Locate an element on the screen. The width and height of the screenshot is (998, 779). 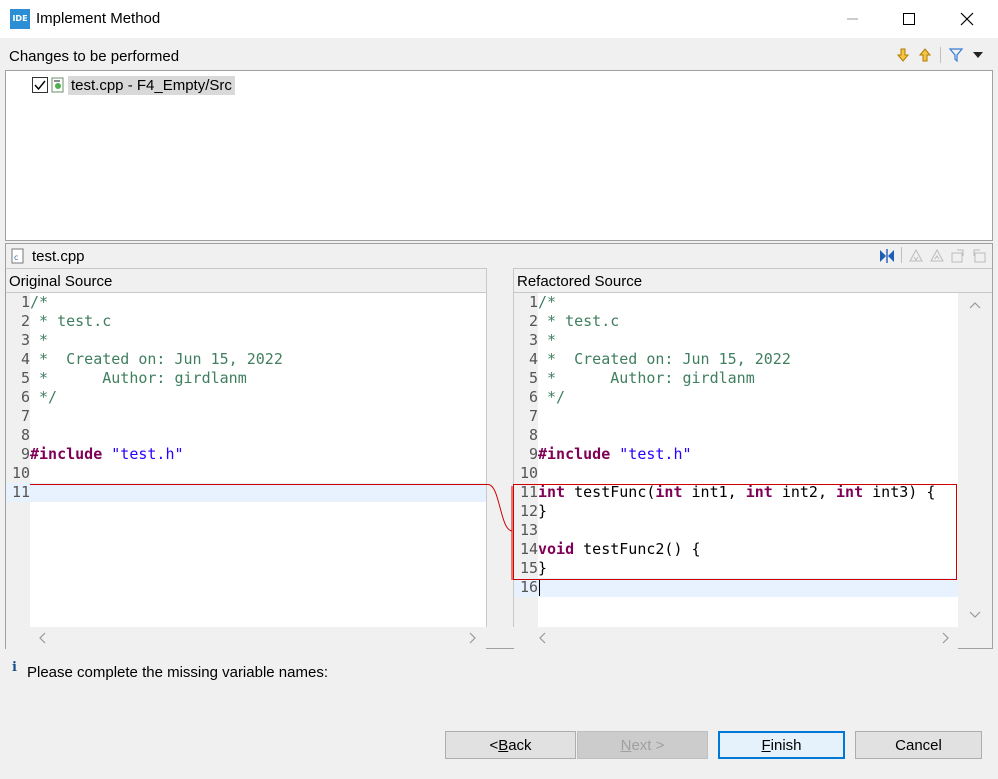
code-line: 11 is located at coordinates (246, 492).